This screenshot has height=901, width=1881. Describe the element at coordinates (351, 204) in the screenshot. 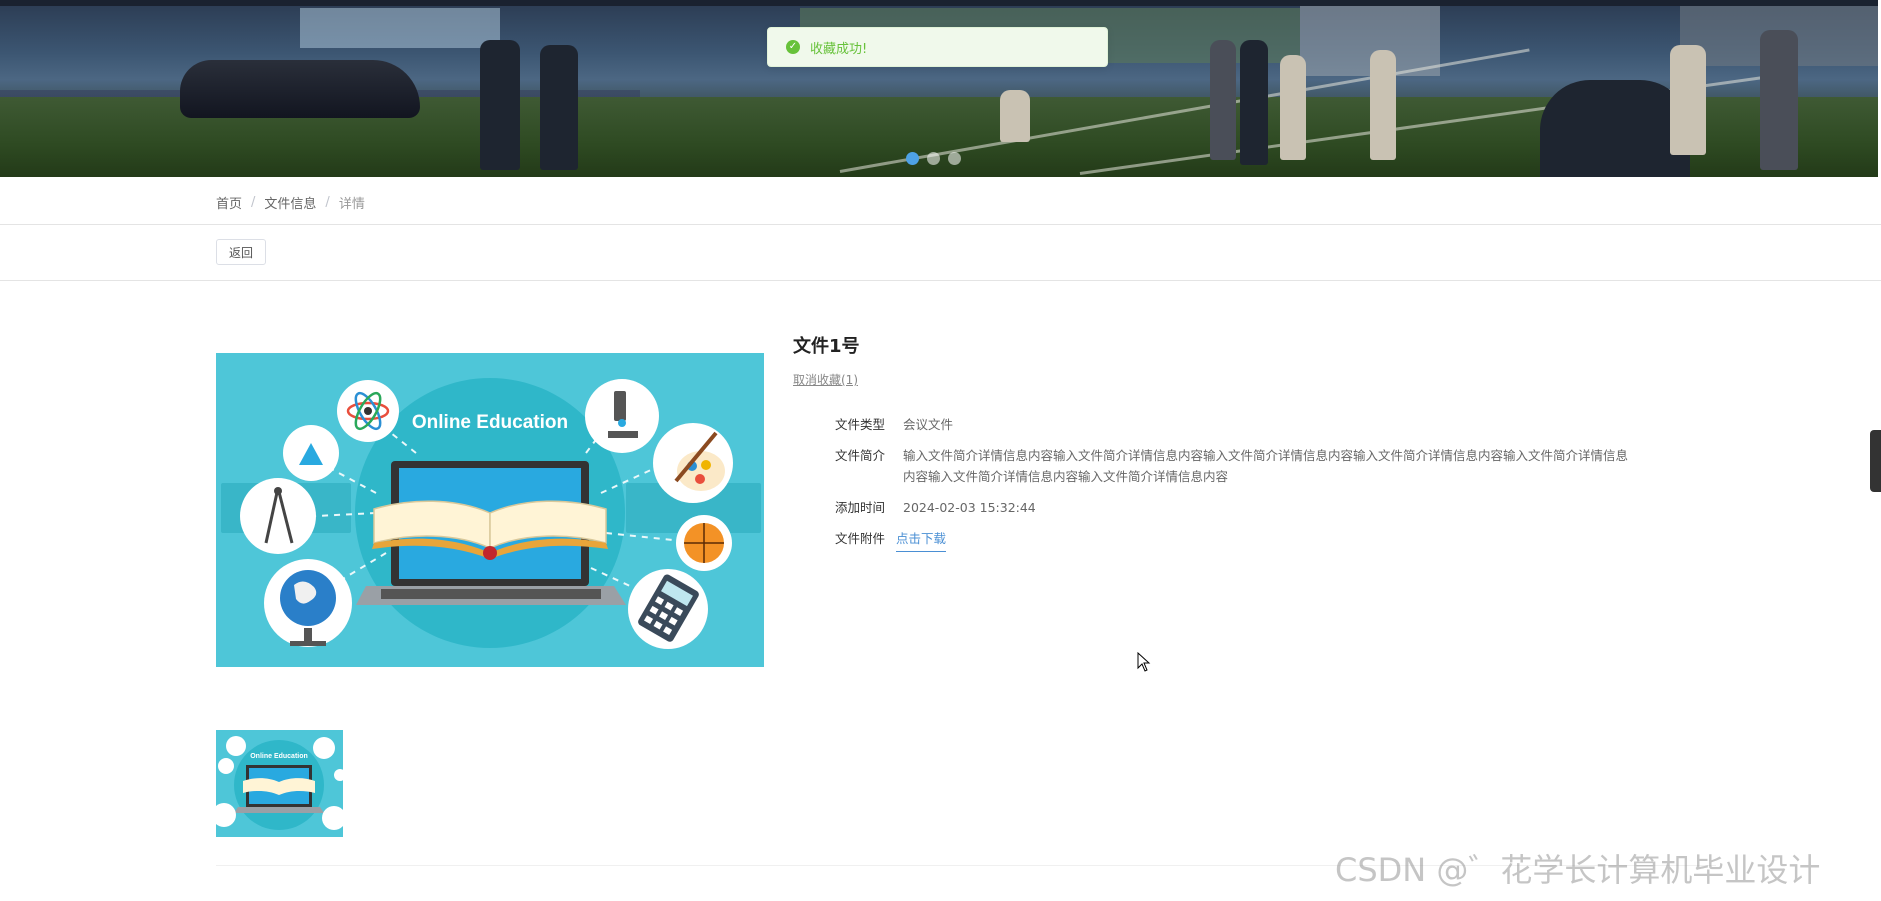

I see `breadcrumb-current: 详情` at that location.